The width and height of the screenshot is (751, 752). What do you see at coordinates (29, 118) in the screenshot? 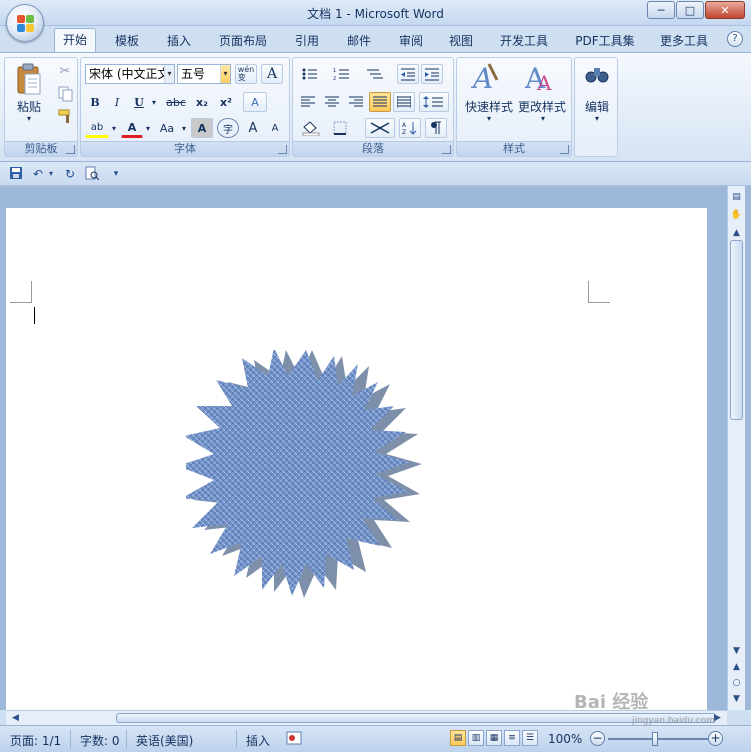
I see `paste-dropdown-icon: ▾` at bounding box center [29, 118].